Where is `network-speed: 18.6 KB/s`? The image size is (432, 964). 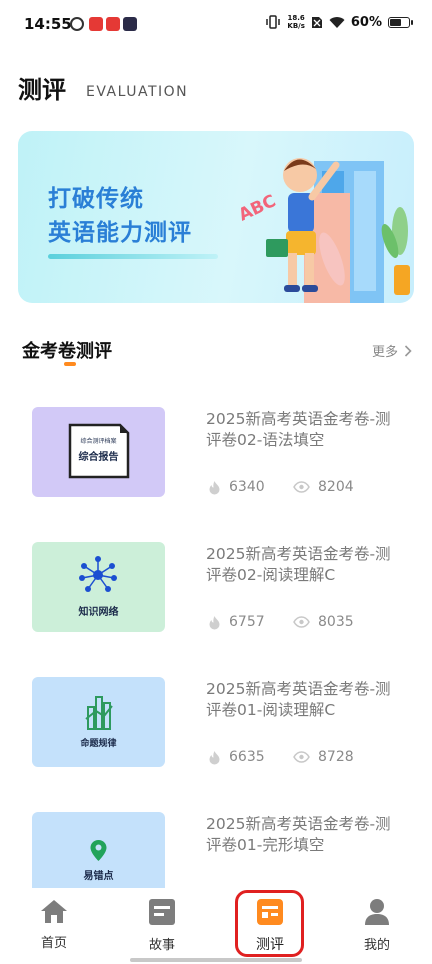
network-speed: 18.6 KB/s is located at coordinates (295, 22).